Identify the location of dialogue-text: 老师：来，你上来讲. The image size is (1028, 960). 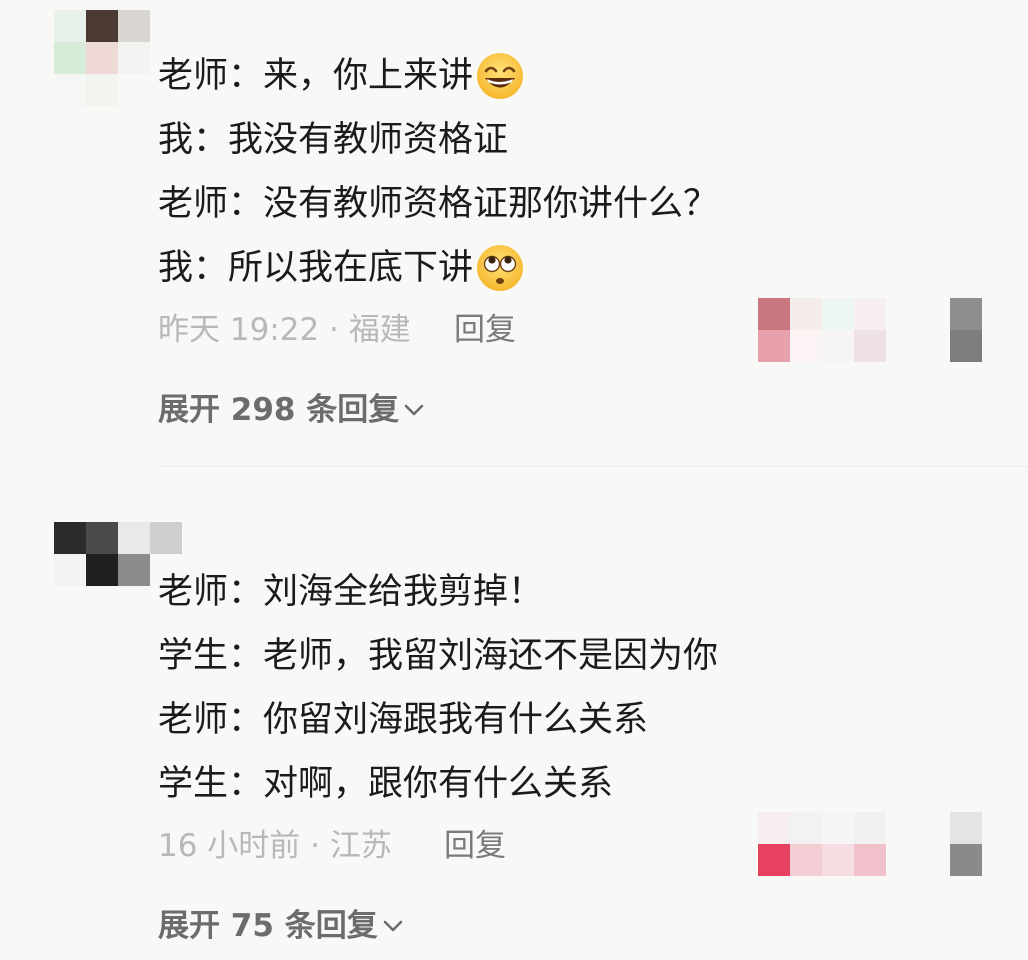
(316, 76).